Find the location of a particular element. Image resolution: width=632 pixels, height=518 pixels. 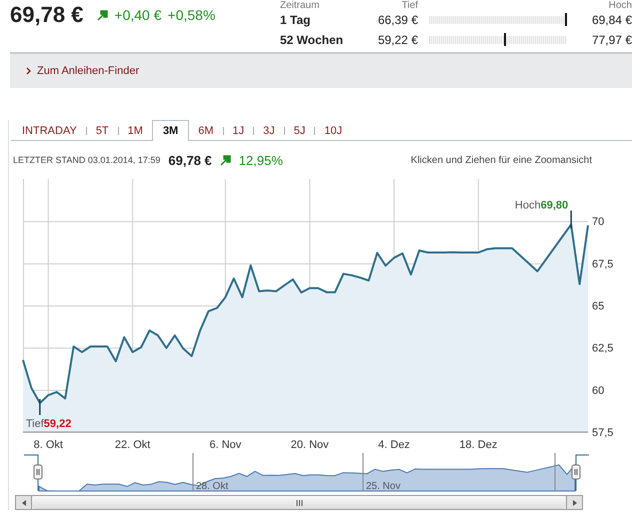

right-arrow-icon is located at coordinates (574, 503).